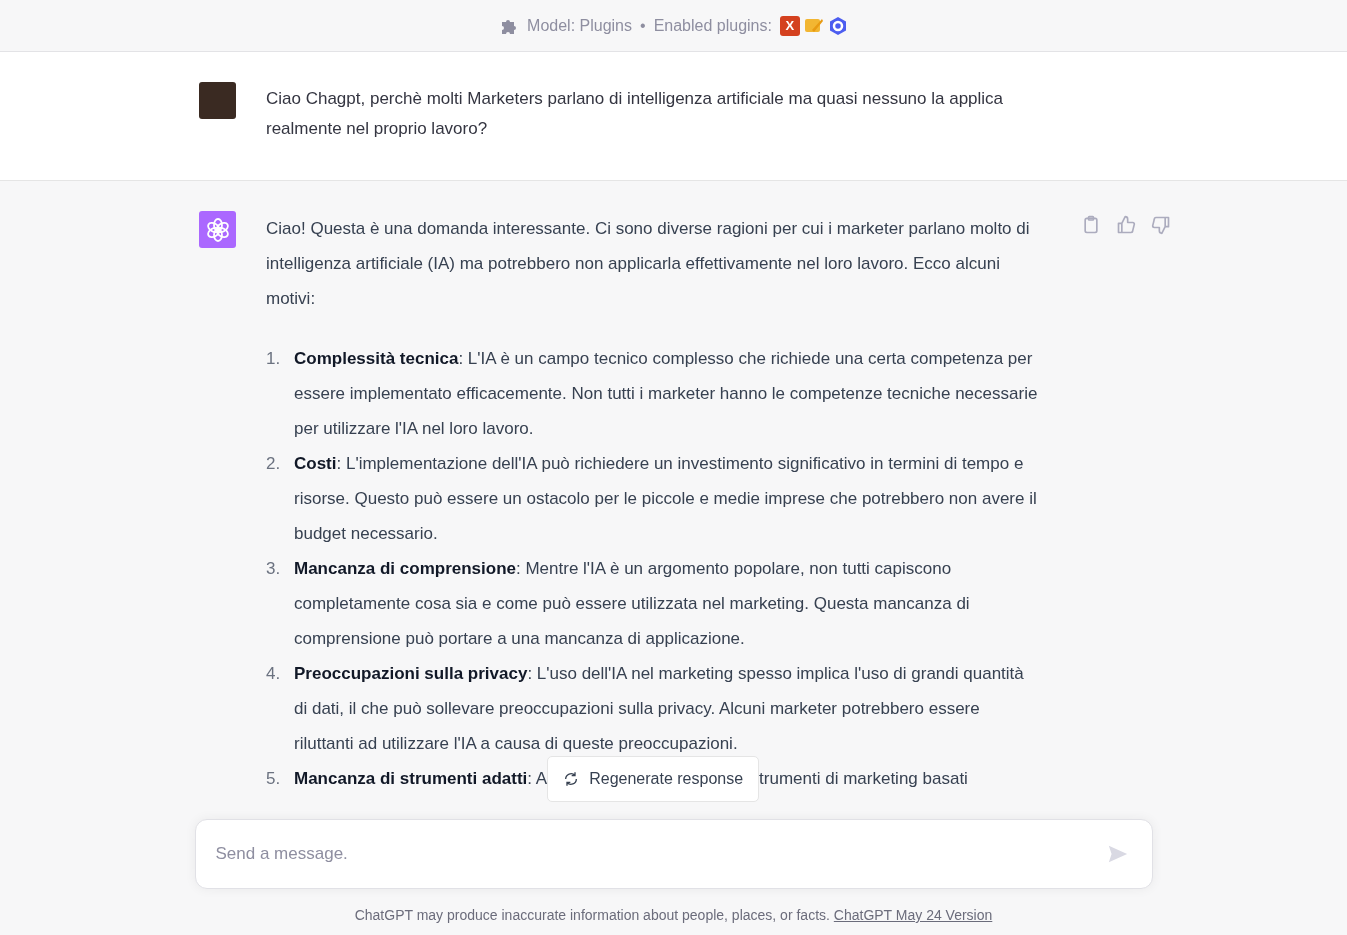 The height and width of the screenshot is (935, 1347). I want to click on list-number: 2., so click(274, 464).